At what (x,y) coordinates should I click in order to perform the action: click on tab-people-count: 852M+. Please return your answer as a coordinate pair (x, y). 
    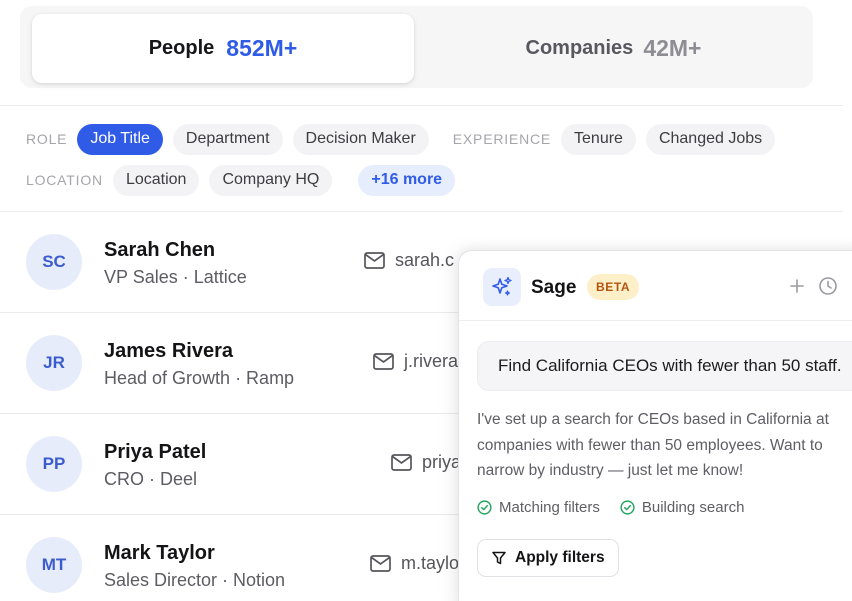
    Looking at the image, I should click on (262, 48).